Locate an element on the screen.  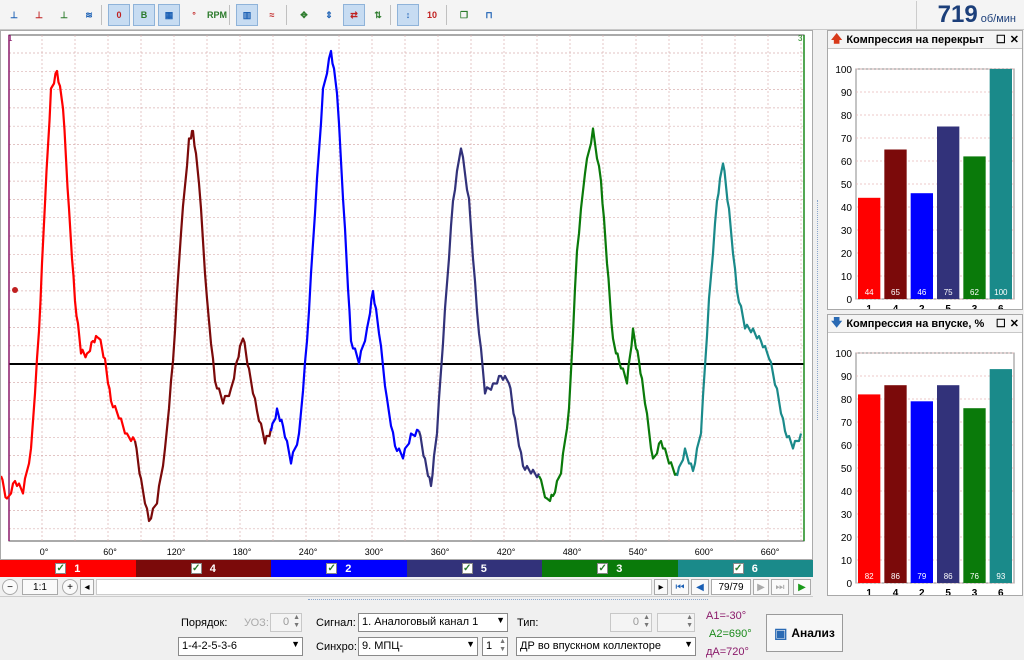
uoz-label: УОЗ: is located at coordinates (256, 623).